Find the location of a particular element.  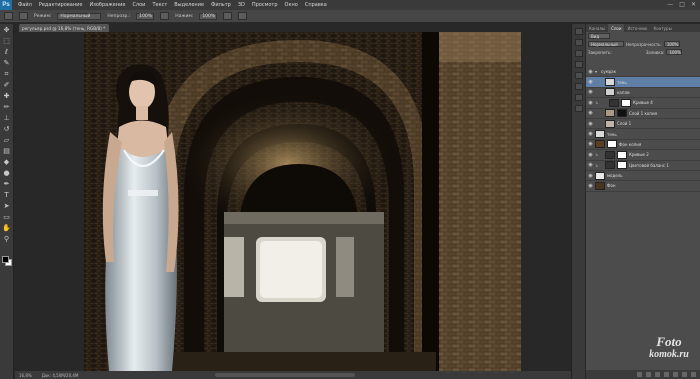

layer-name: Кривые 4 is located at coordinates (643, 103).